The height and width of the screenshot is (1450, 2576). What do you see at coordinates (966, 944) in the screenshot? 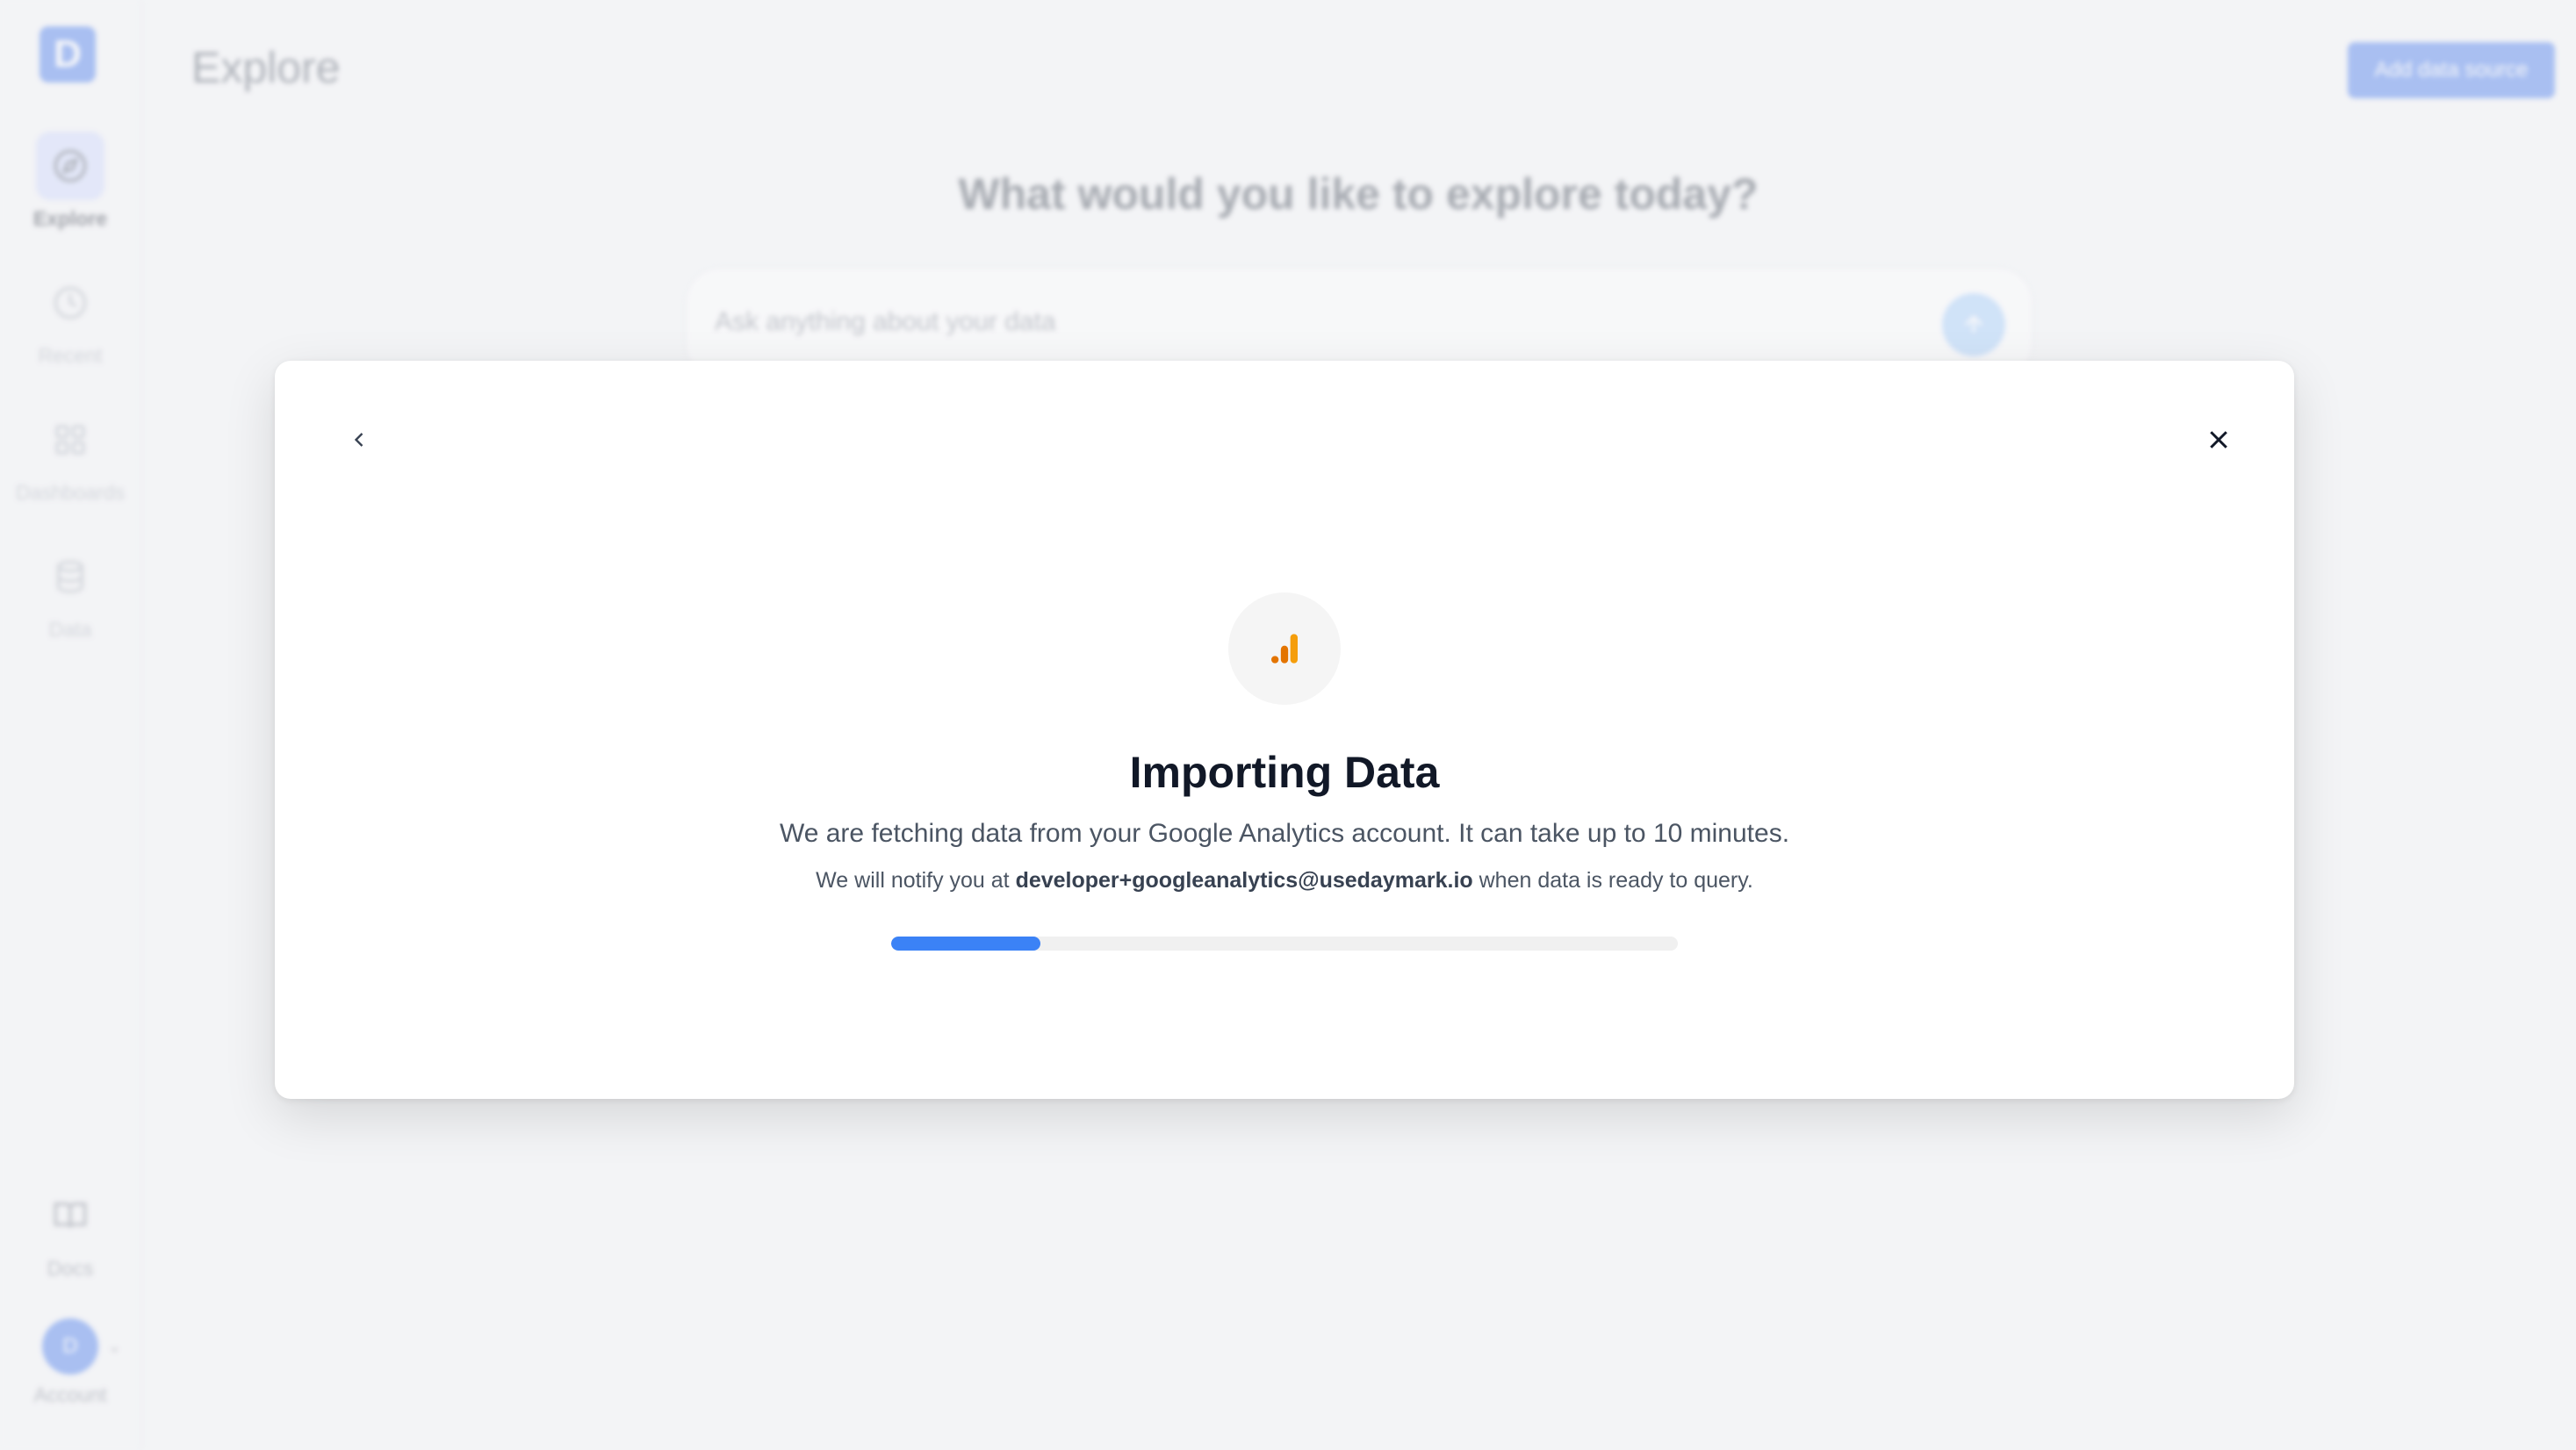
I see `progress-fill` at bounding box center [966, 944].